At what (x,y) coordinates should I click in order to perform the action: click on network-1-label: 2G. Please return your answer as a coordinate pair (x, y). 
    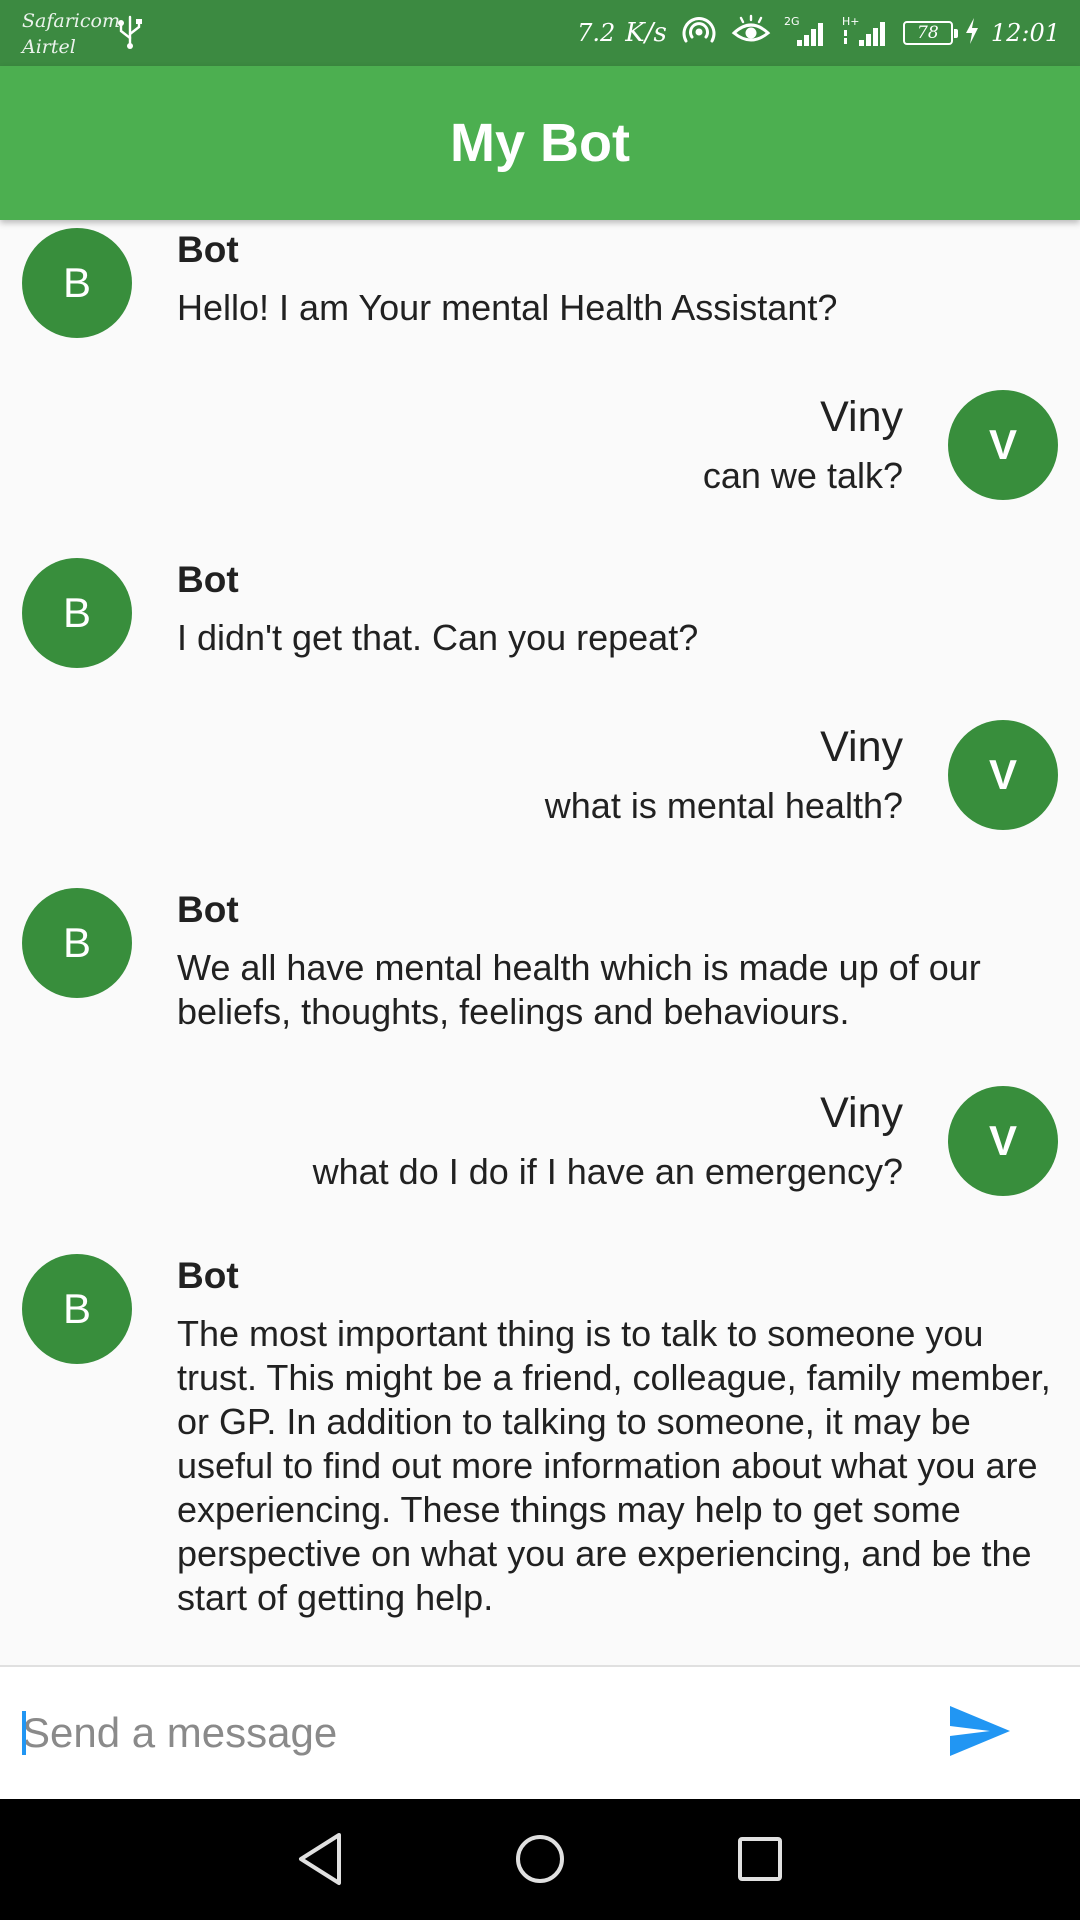
    Looking at the image, I should click on (792, 21).